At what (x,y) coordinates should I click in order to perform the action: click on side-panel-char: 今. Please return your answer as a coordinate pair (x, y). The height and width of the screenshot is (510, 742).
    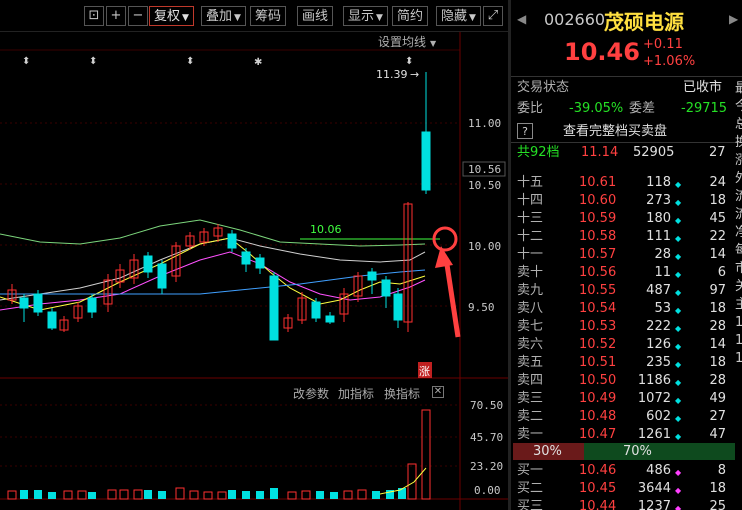
    Looking at the image, I should click on (738, 106).